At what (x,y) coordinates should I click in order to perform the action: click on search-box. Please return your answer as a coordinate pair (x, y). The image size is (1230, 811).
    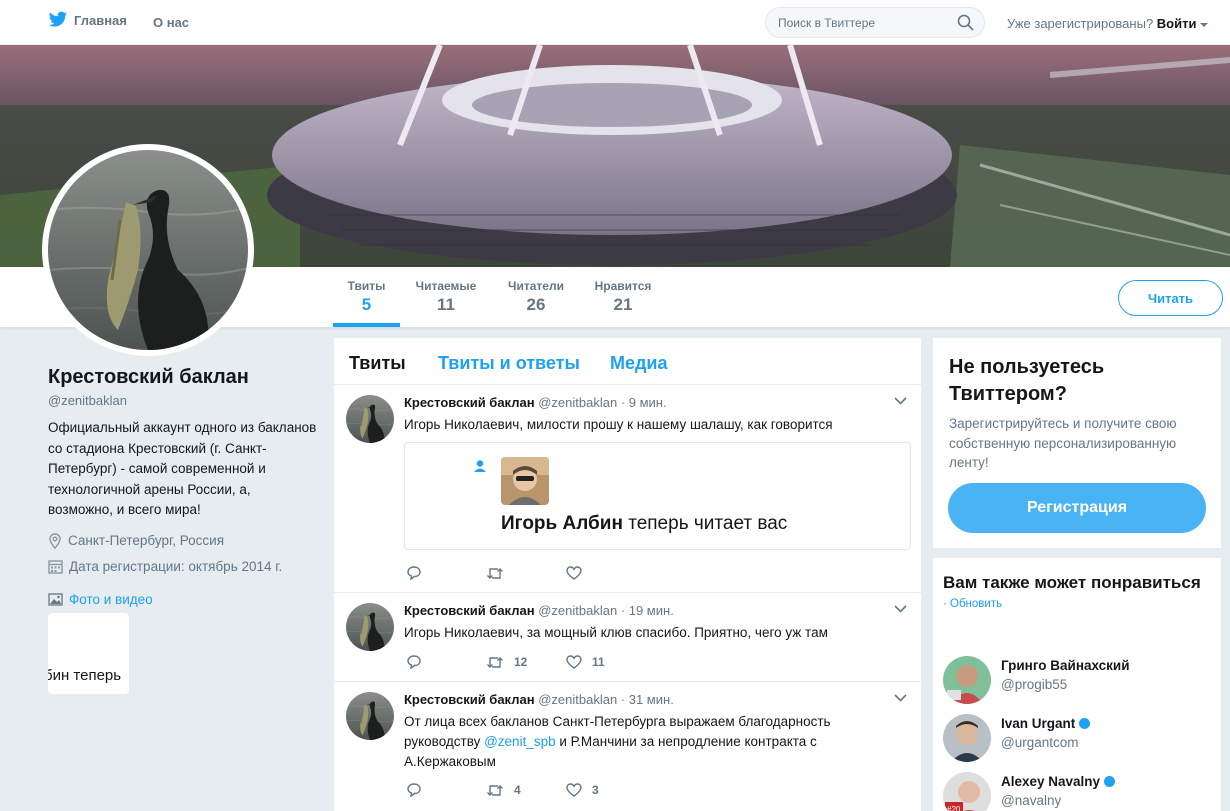
    Looking at the image, I should click on (875, 22).